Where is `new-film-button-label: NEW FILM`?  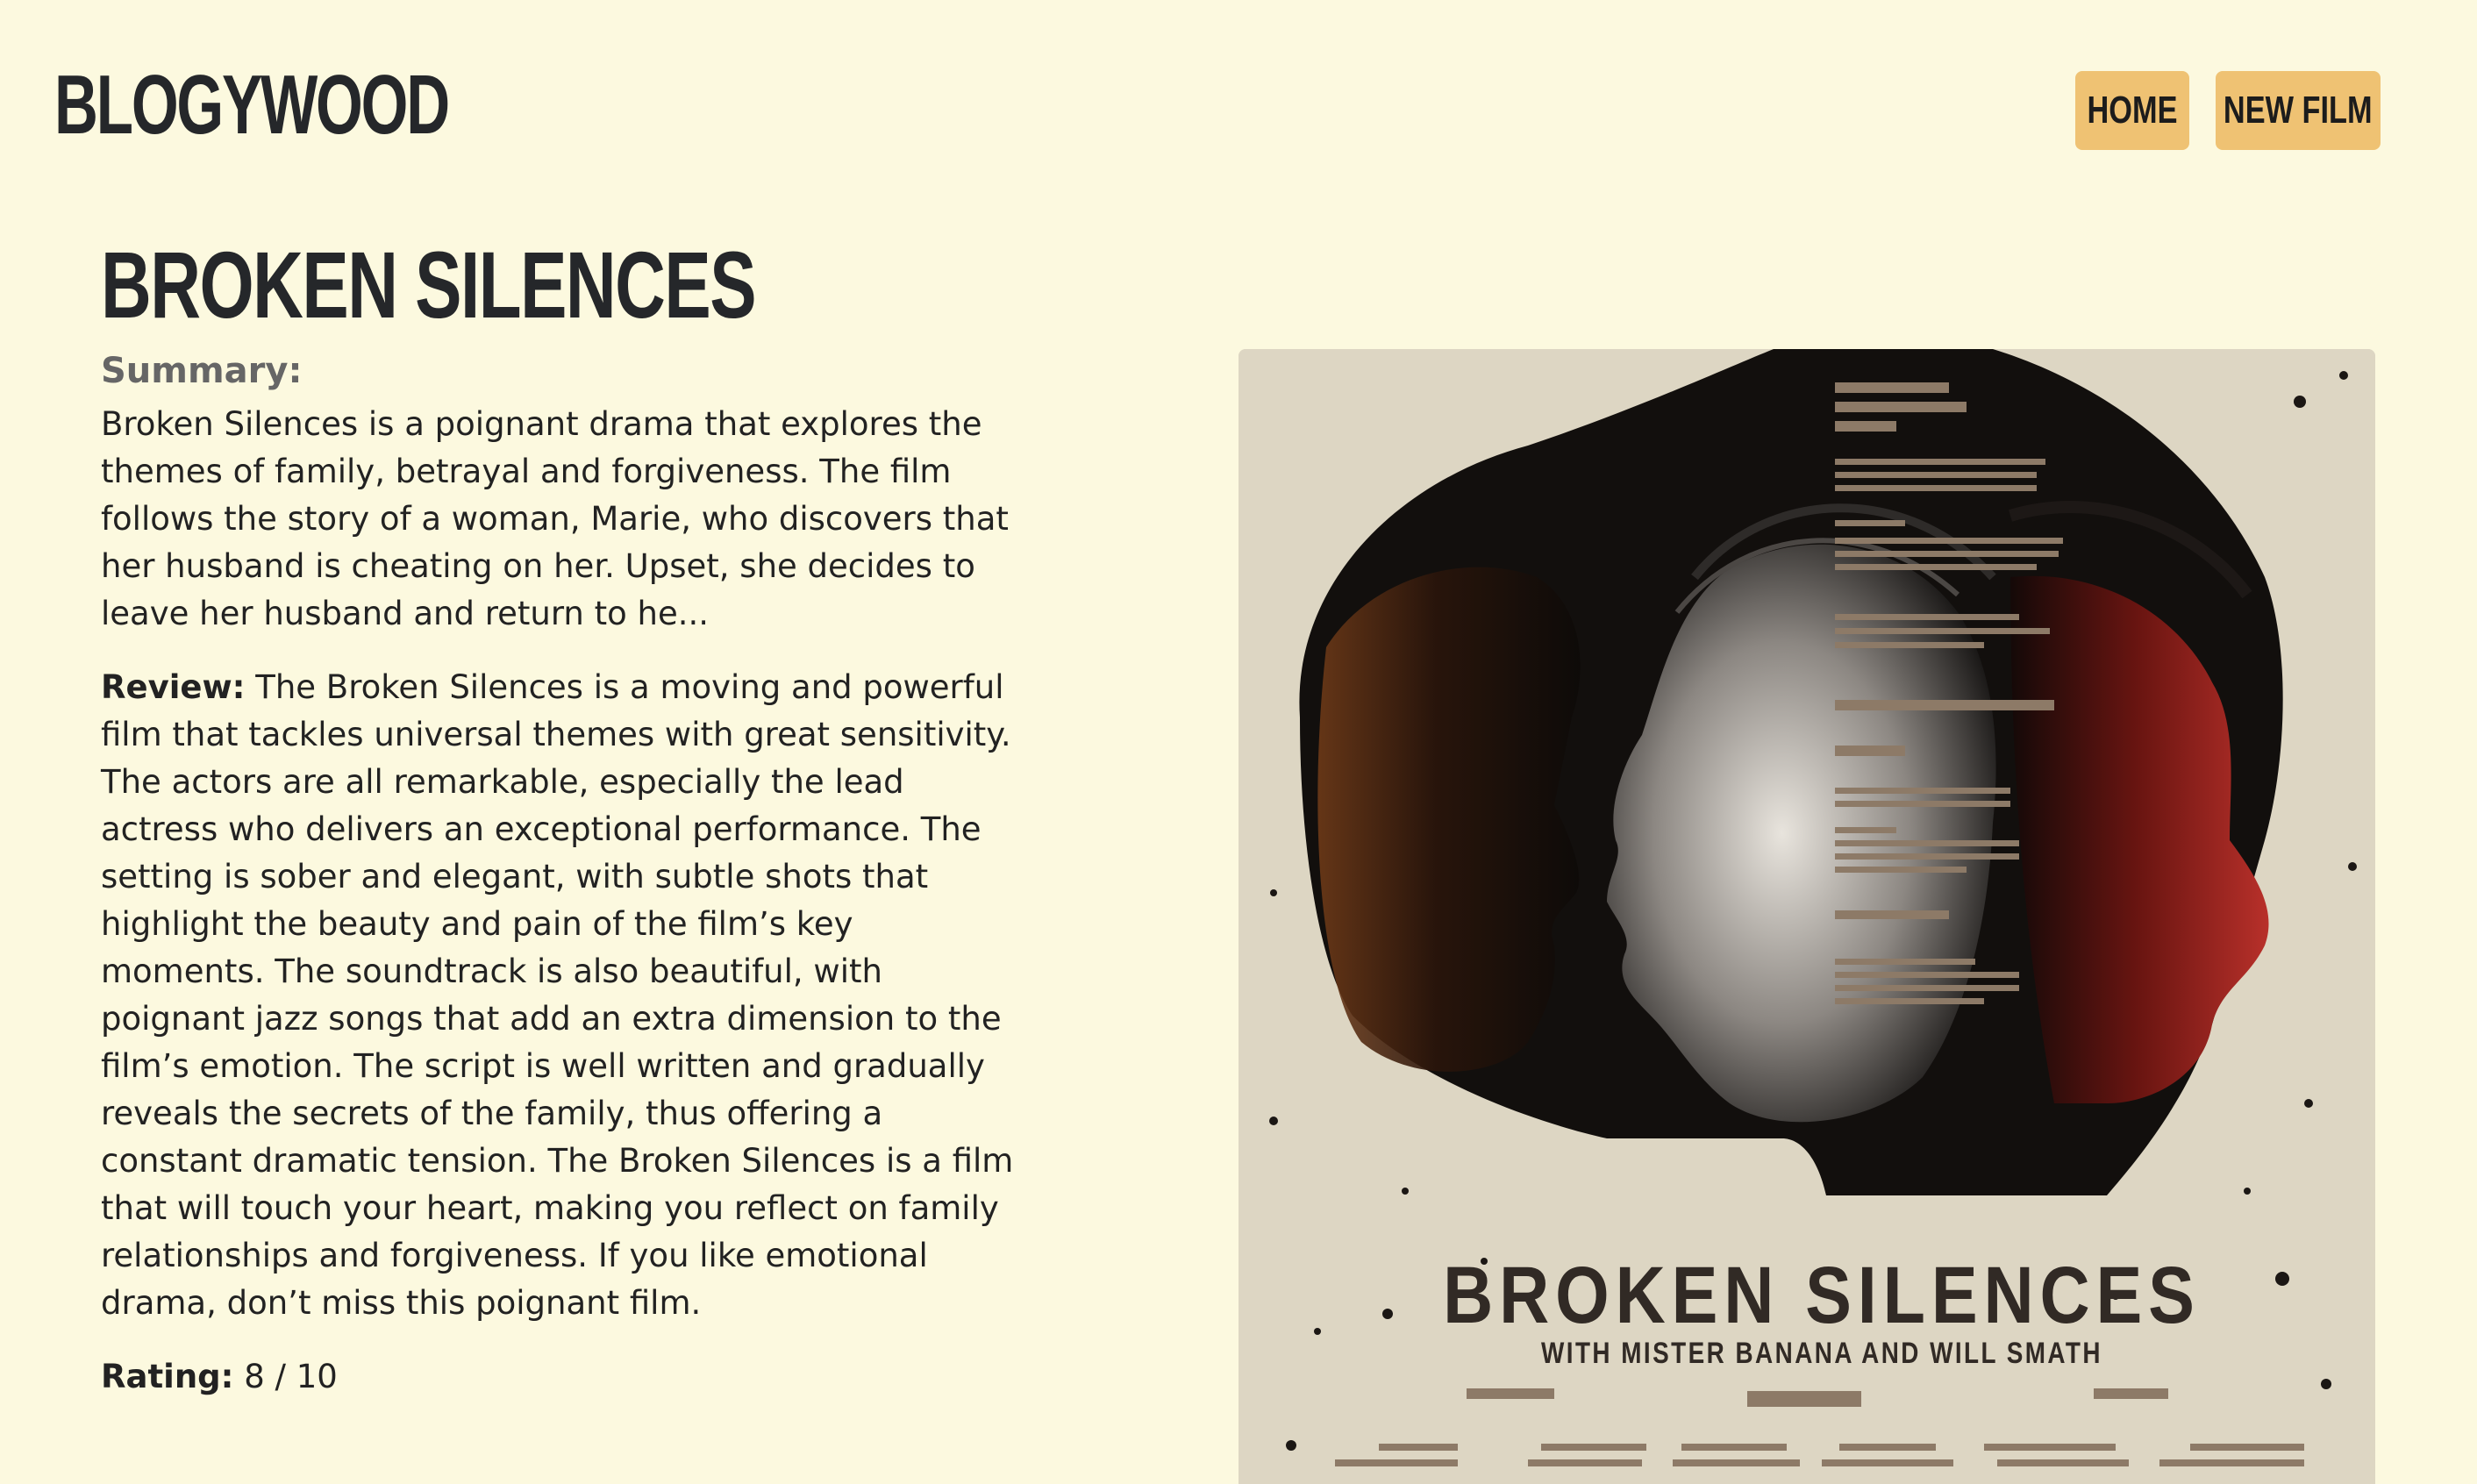
new-film-button-label: NEW FILM is located at coordinates (2298, 111).